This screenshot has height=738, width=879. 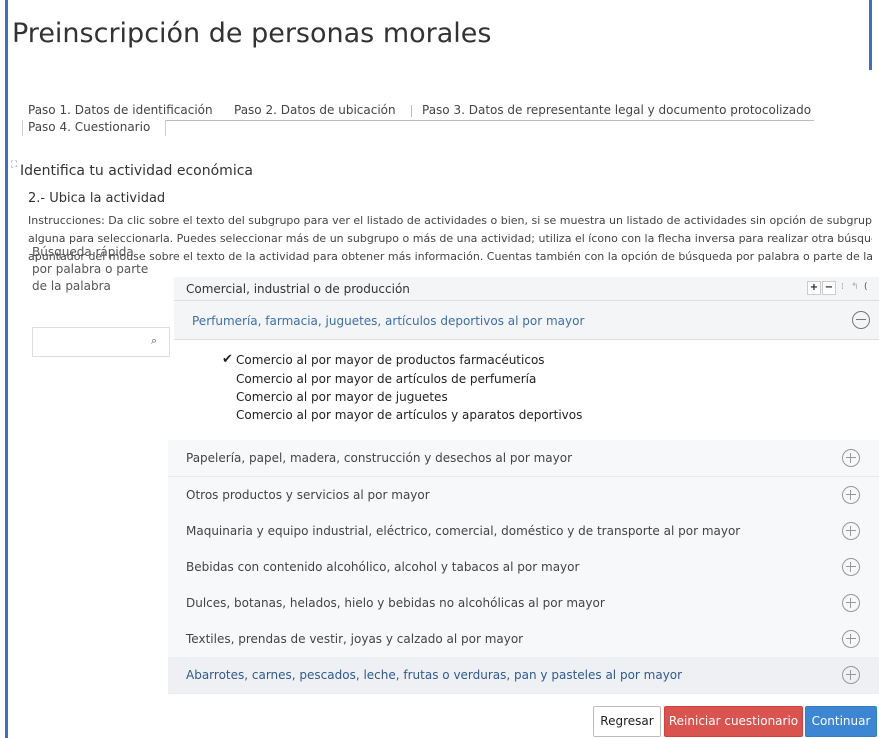 I want to click on tab-step-4-label: Paso 4. Cuestionario, so click(x=89, y=127).